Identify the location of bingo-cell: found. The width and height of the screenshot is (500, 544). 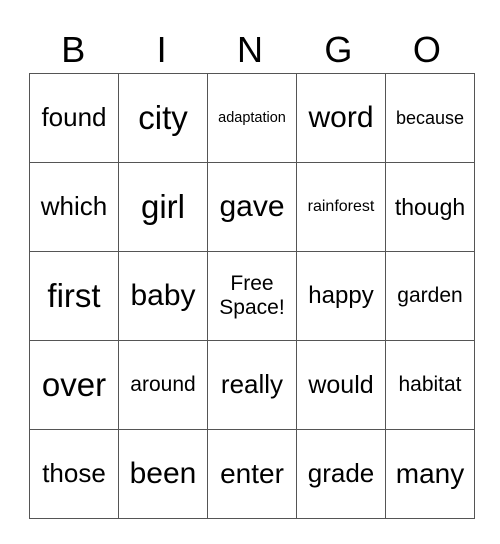
(74, 118).